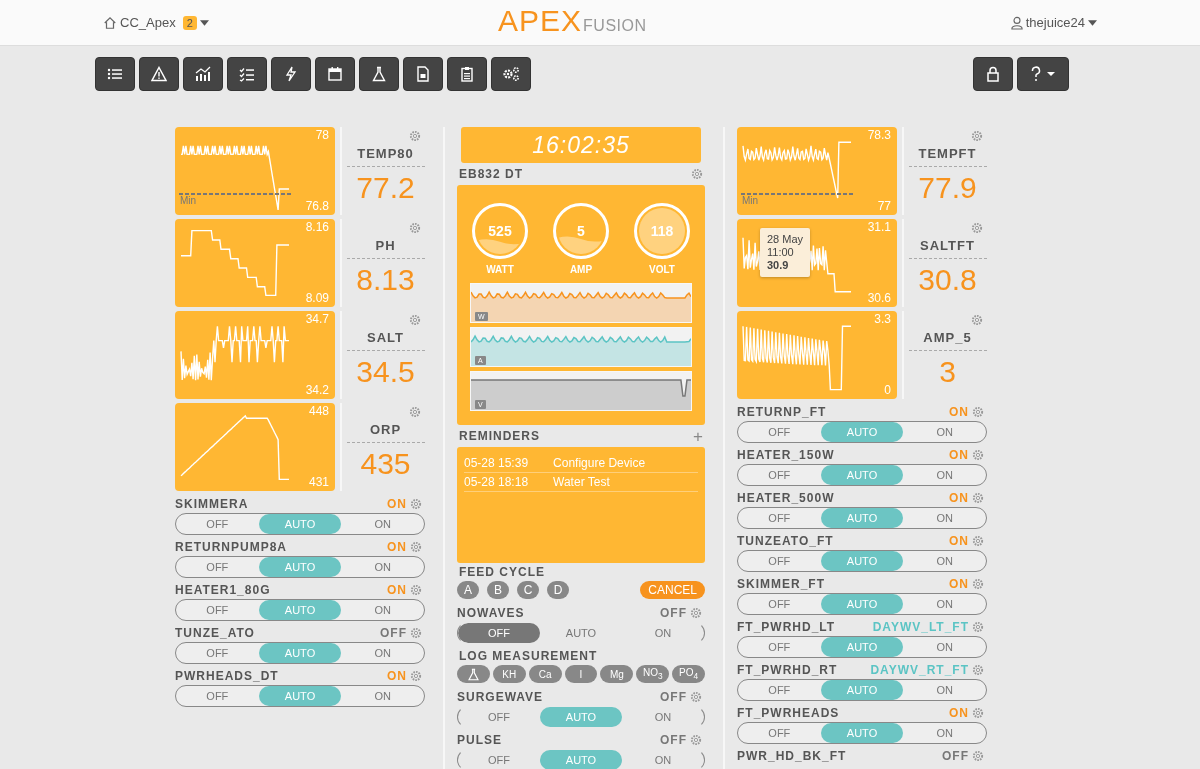 This screenshot has width=1200, height=769. What do you see at coordinates (653, 674) in the screenshot?
I see `measurement-button: NO$_{3}$` at bounding box center [653, 674].